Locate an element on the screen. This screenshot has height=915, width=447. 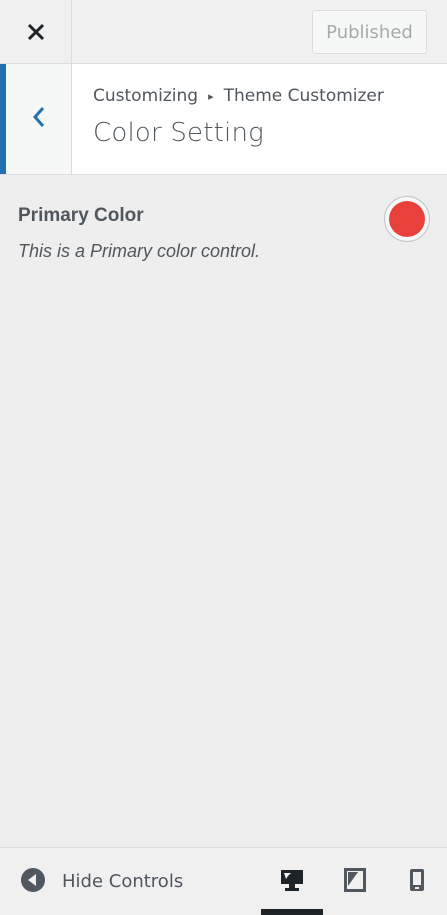
customizer-footer: Hide Controls is located at coordinates (223, 881).